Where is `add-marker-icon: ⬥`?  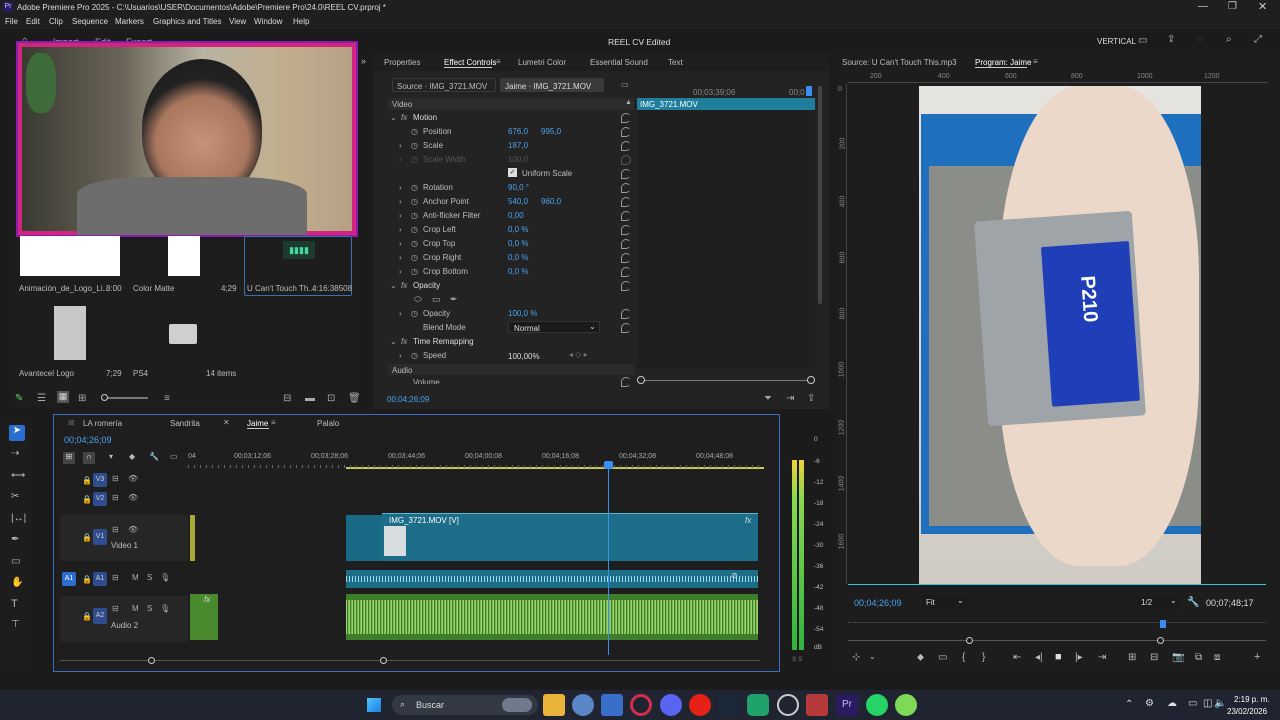
add-marker-icon: ⬥ is located at coordinates (920, 657).